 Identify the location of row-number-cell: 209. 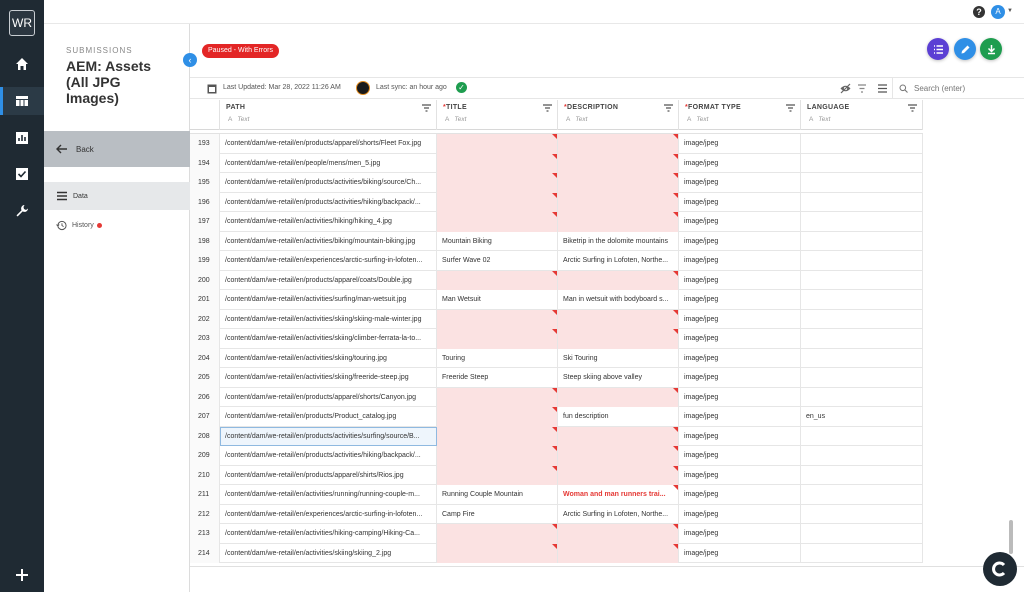
(205, 456).